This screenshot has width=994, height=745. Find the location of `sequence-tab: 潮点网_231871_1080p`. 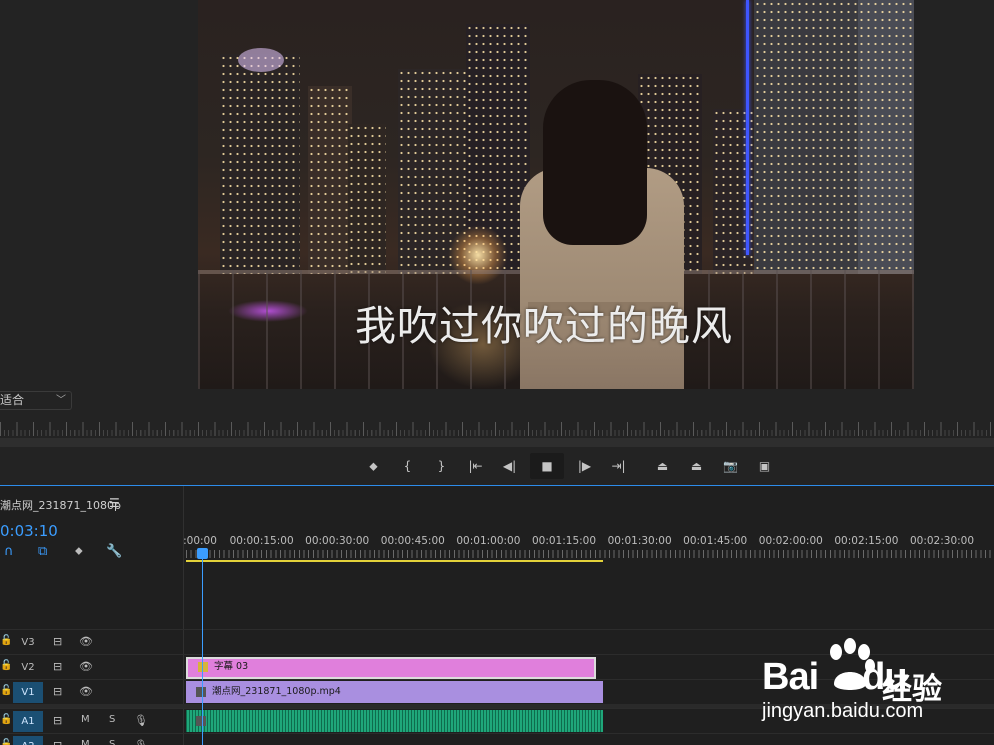

sequence-tab: 潮点网_231871_1080p is located at coordinates (60, 505).